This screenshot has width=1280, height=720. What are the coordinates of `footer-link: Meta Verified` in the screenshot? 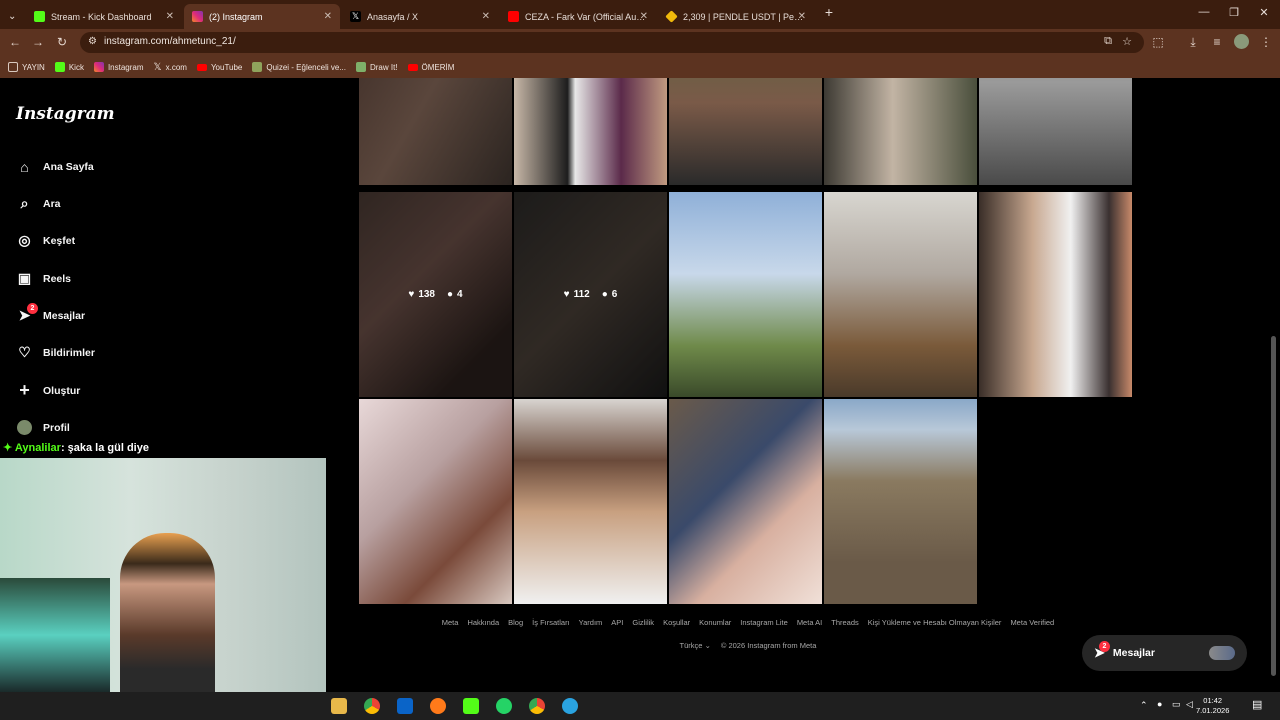 It's located at (1032, 622).